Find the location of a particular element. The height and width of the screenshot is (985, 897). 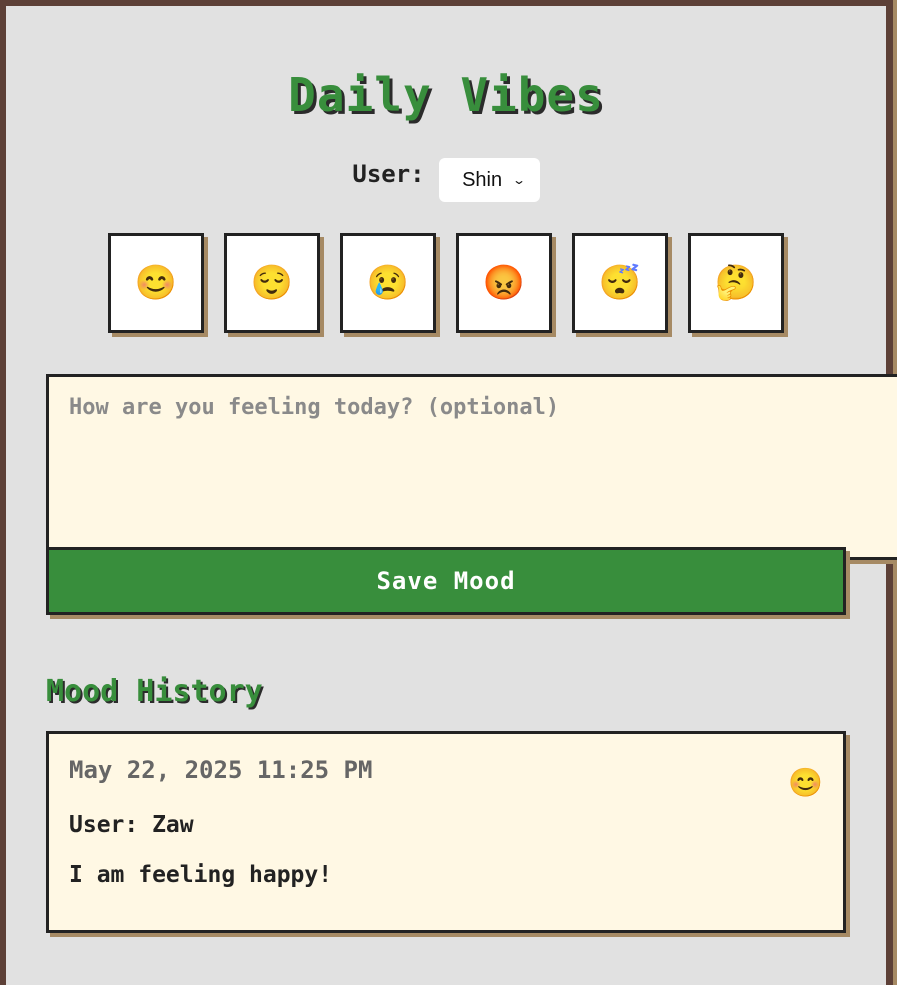

relieved-face-icon: 😌 is located at coordinates (272, 283).